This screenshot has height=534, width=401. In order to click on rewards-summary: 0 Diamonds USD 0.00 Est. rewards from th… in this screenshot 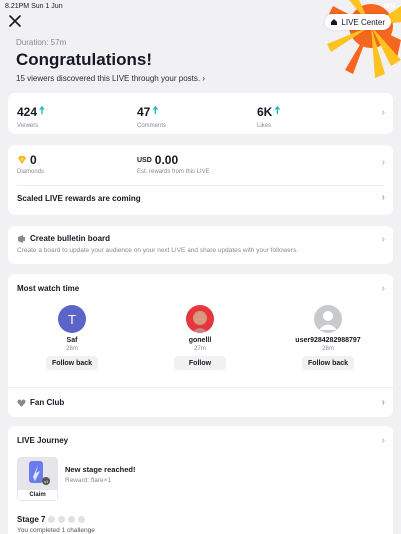, I will do `click(200, 165)`.